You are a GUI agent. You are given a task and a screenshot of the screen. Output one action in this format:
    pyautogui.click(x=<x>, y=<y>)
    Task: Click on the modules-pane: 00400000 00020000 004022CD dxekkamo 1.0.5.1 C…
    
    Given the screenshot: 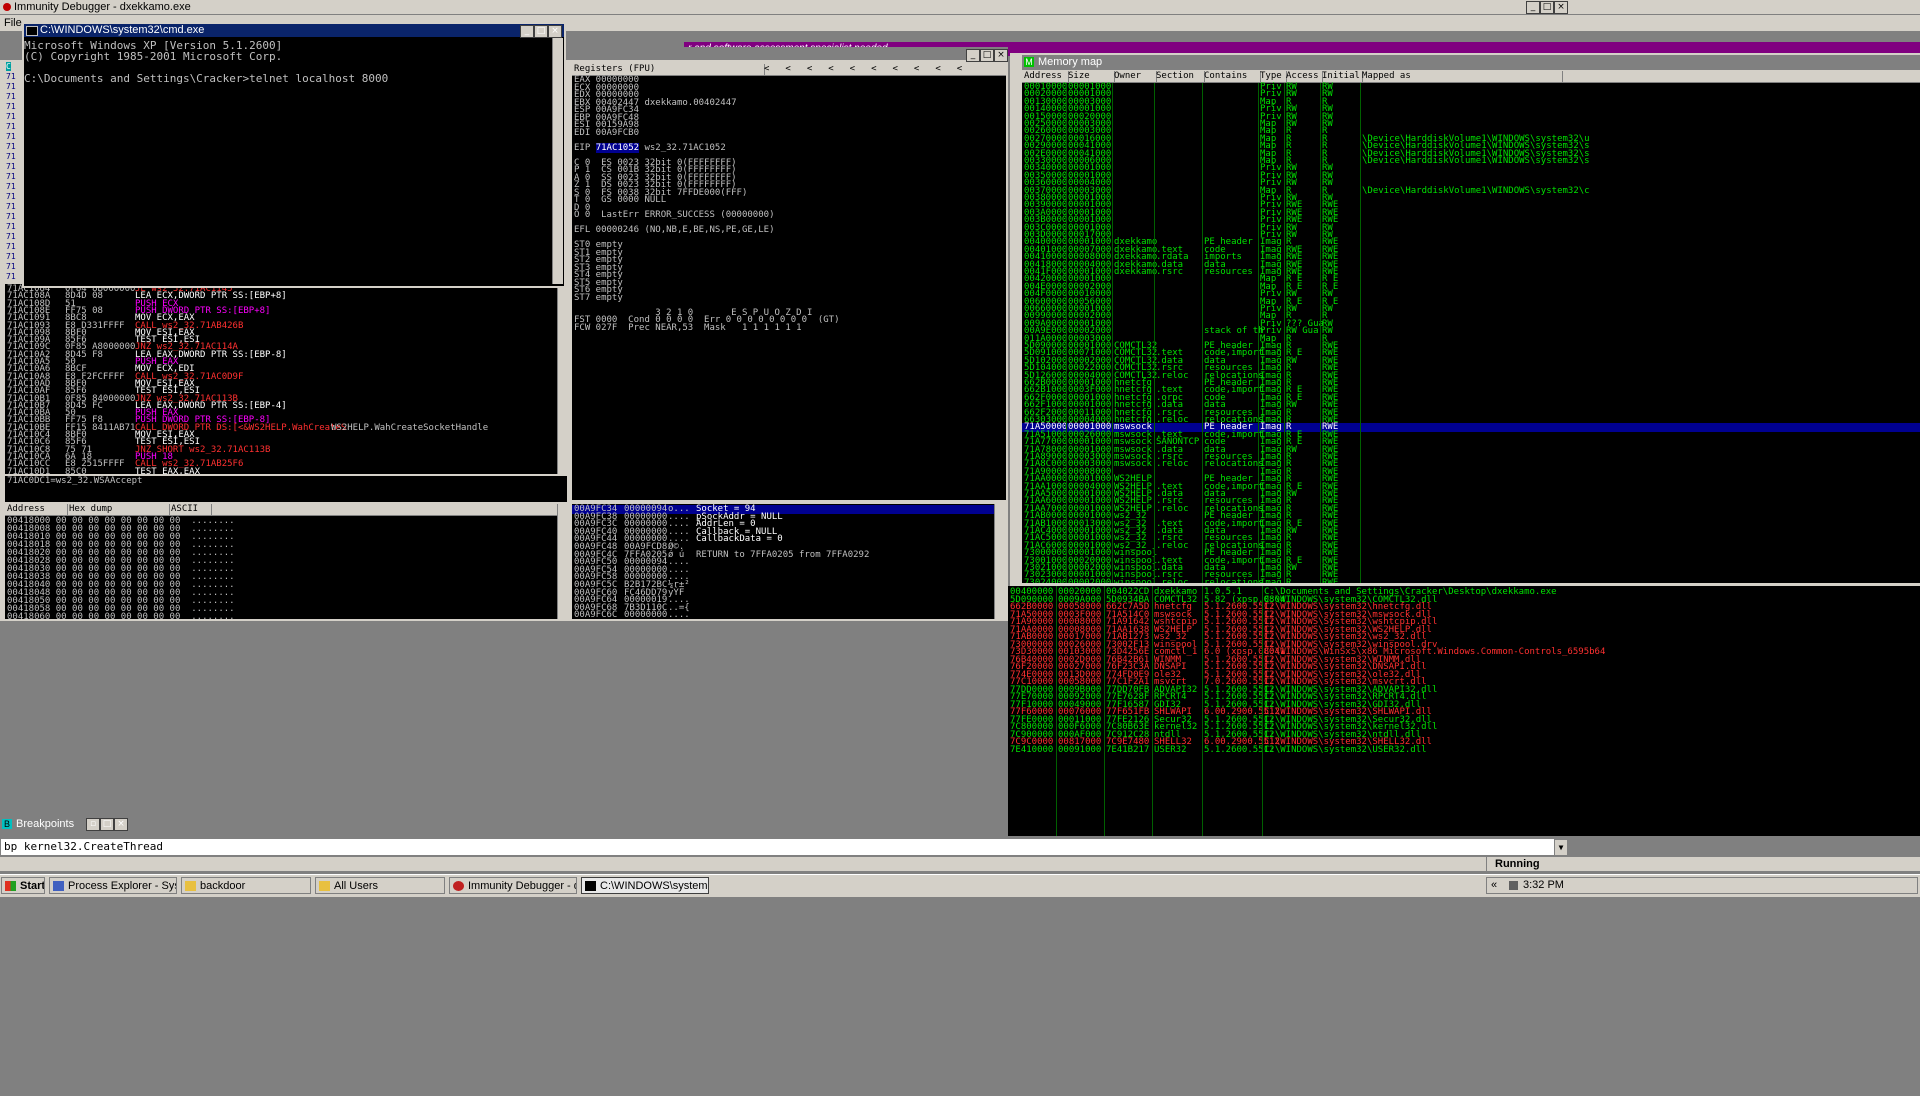 What is the action you would take?
    pyautogui.click(x=1464, y=711)
    